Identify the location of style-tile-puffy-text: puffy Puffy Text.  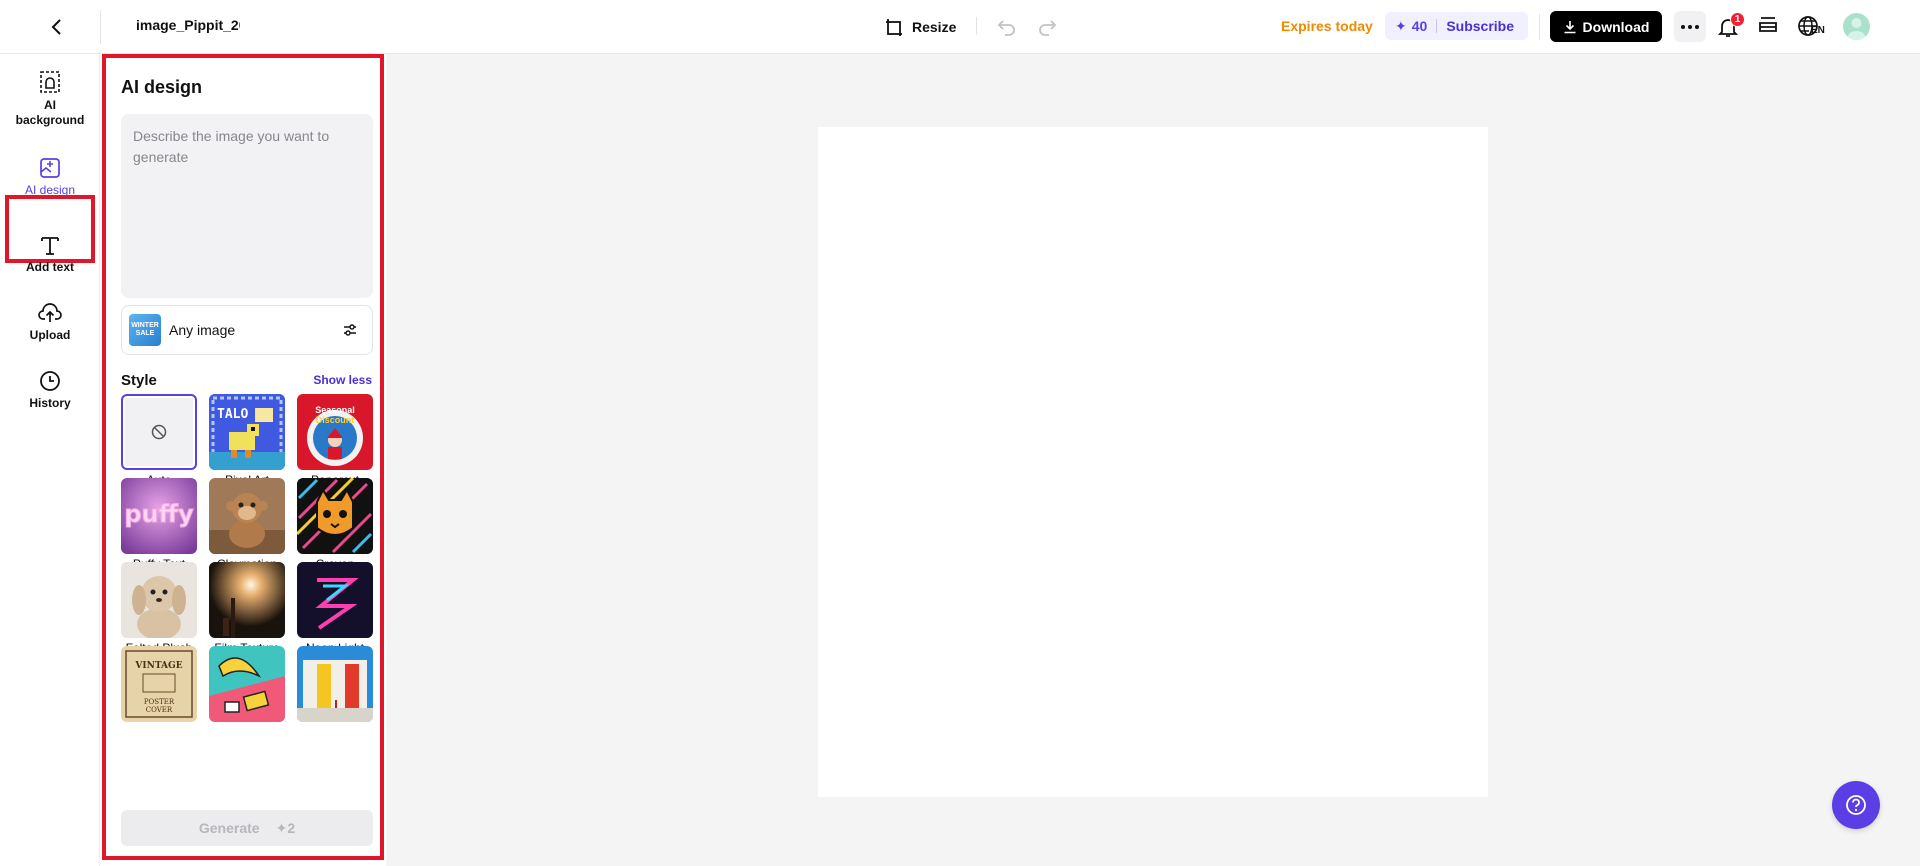
(159, 524).